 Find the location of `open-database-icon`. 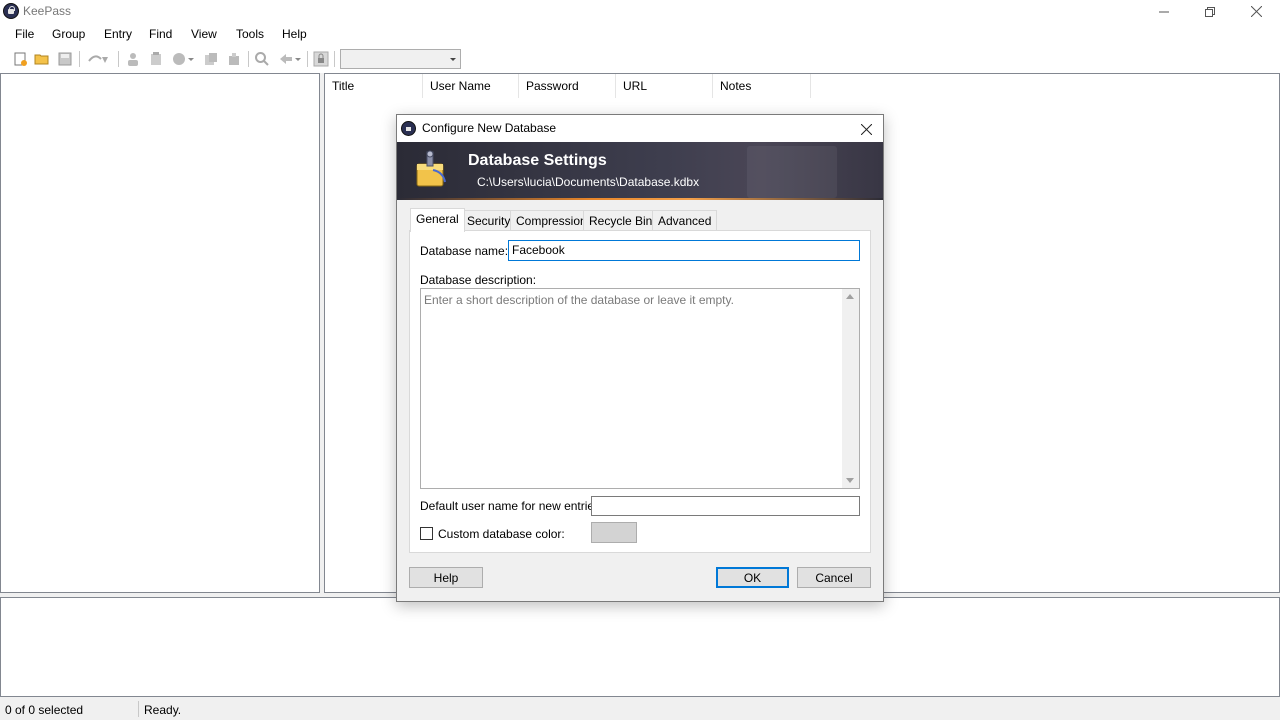

open-database-icon is located at coordinates (41, 59).